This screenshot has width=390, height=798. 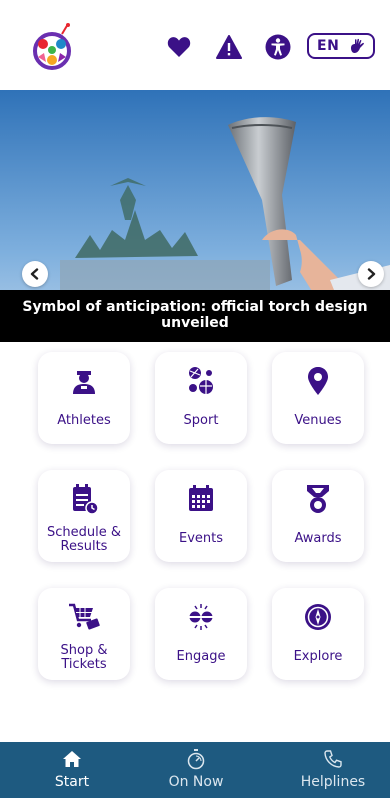 What do you see at coordinates (72, 782) in the screenshot?
I see `nav-label: Start` at bounding box center [72, 782].